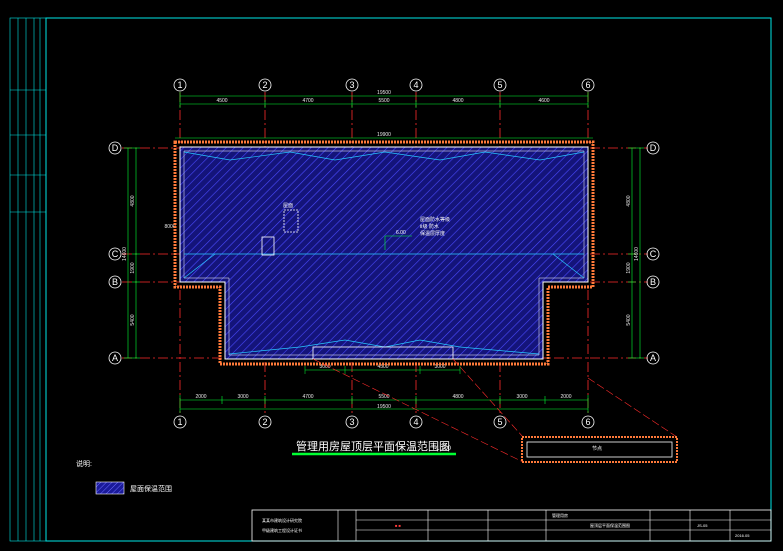  What do you see at coordinates (242, 397) in the screenshot?
I see `dim-bottom-2: 3000` at bounding box center [242, 397].